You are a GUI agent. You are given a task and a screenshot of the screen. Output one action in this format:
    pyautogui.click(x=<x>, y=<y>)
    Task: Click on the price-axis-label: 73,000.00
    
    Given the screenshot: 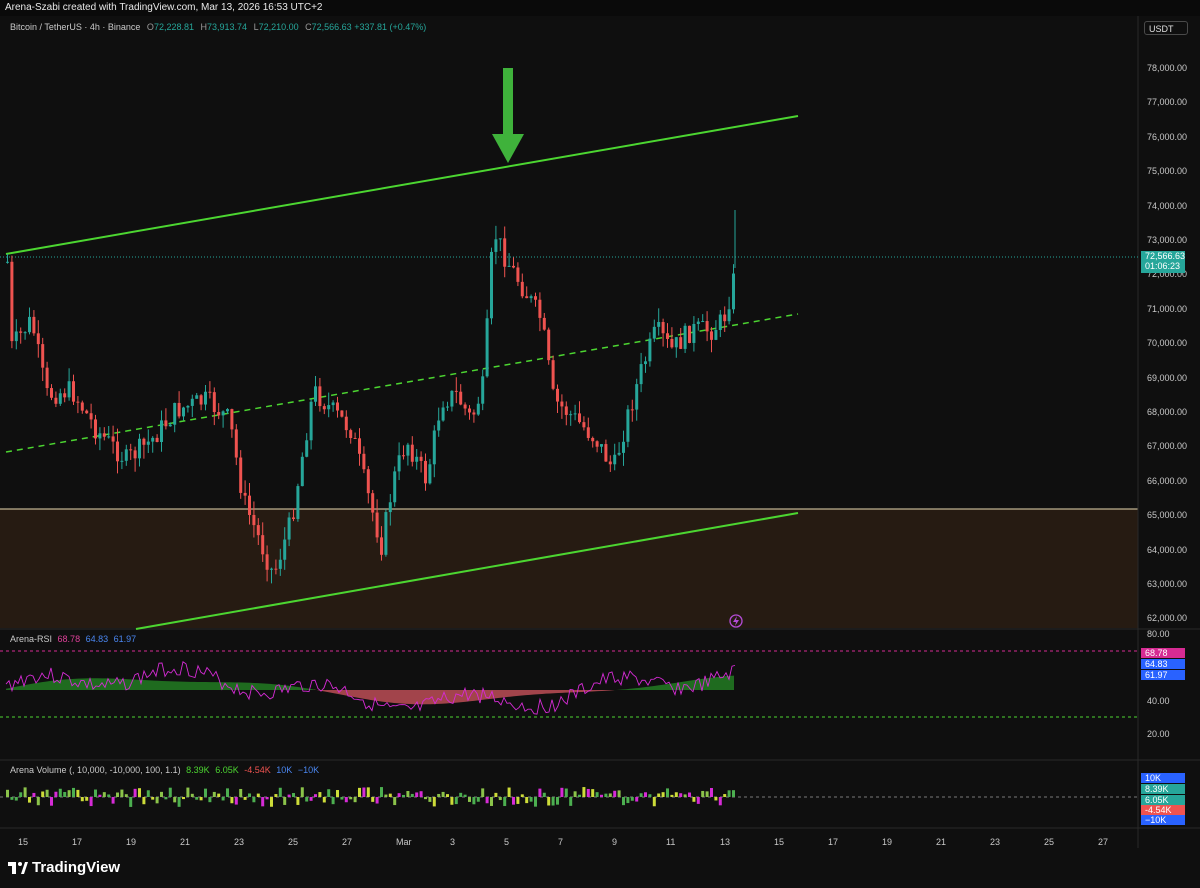 What is the action you would take?
    pyautogui.click(x=1167, y=240)
    